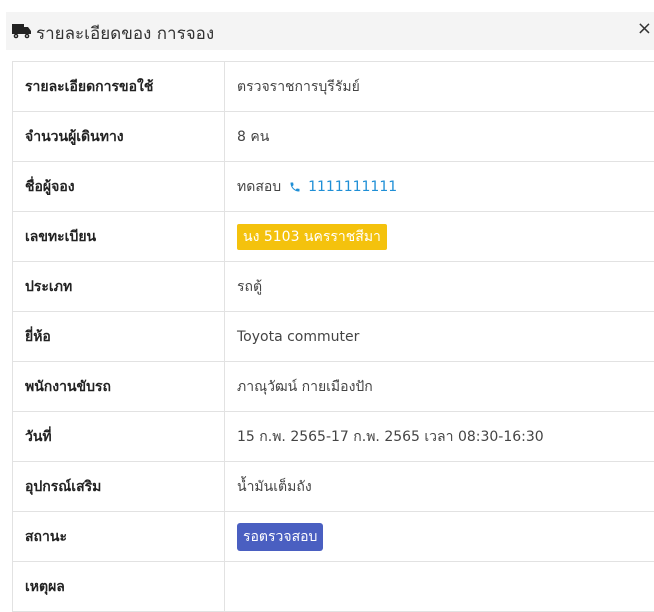 The height and width of the screenshot is (612, 654). Describe the element at coordinates (259, 187) in the screenshot. I see `booker-name: ทดสอบ` at that location.